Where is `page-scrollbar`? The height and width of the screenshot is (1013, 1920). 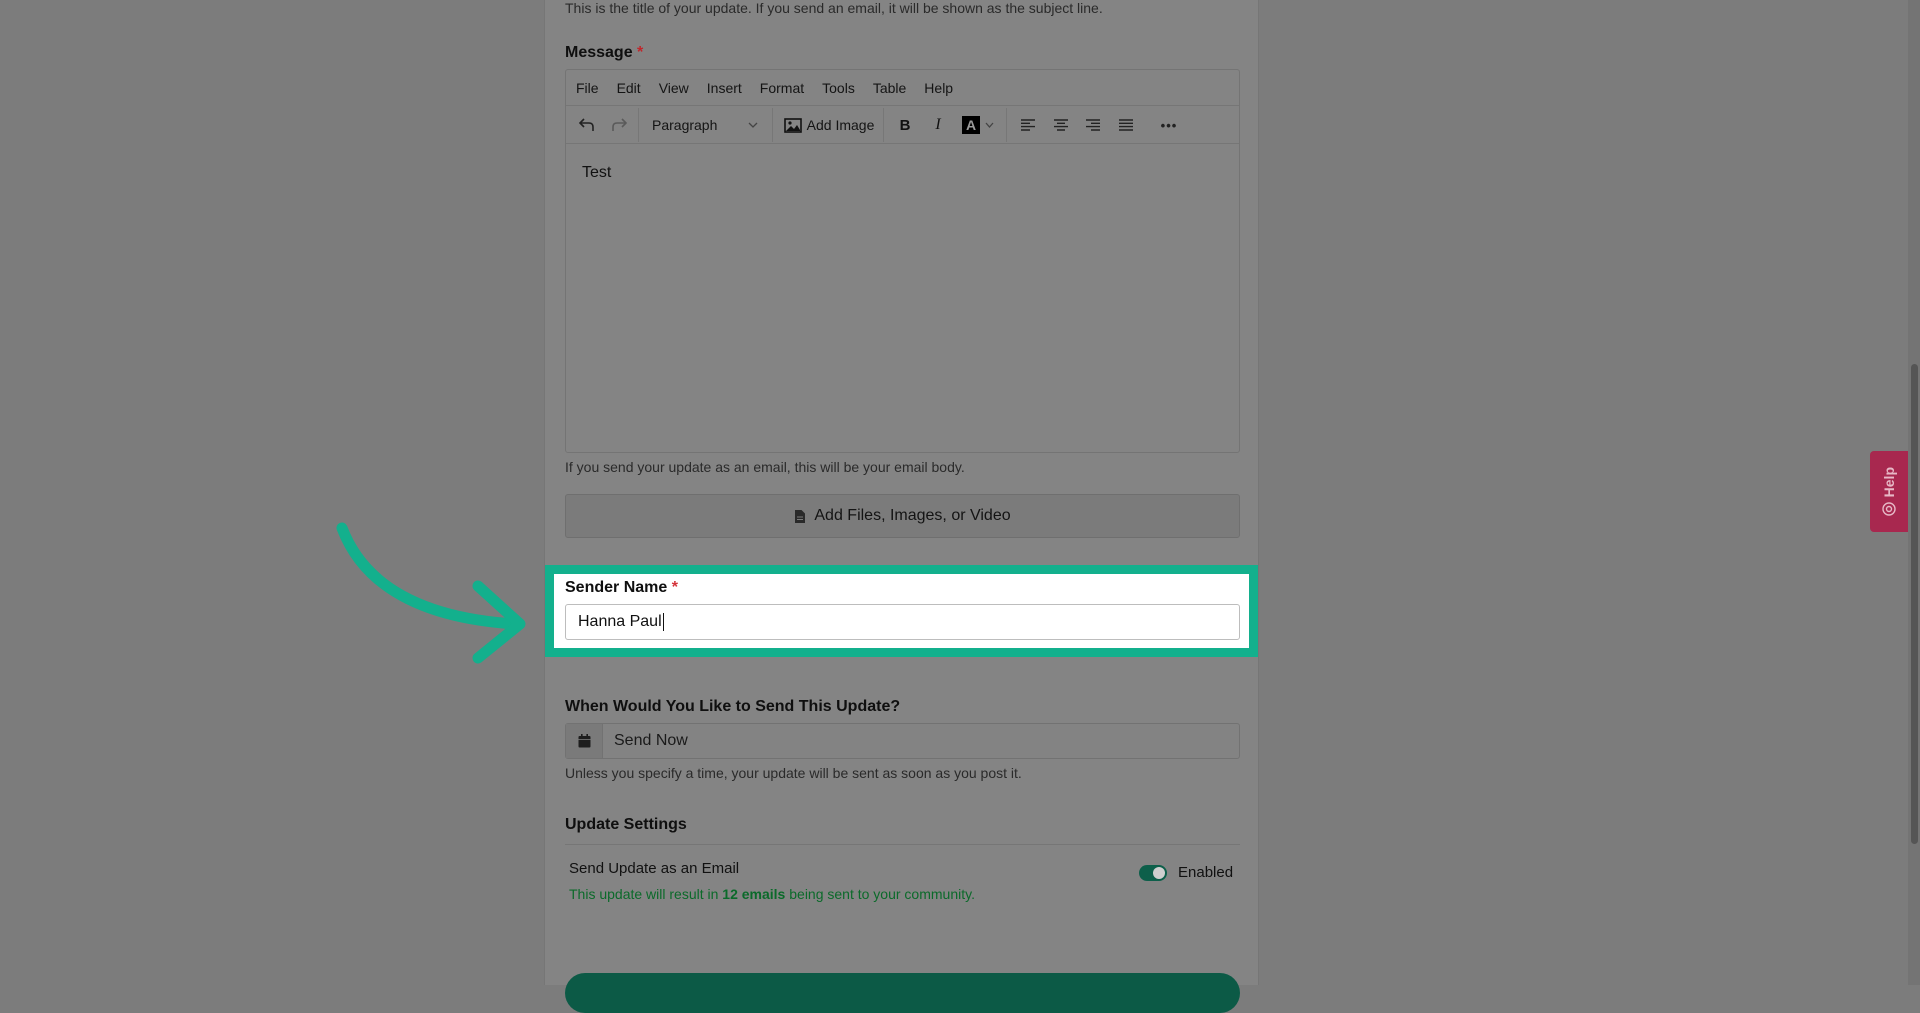 page-scrollbar is located at coordinates (1914, 492).